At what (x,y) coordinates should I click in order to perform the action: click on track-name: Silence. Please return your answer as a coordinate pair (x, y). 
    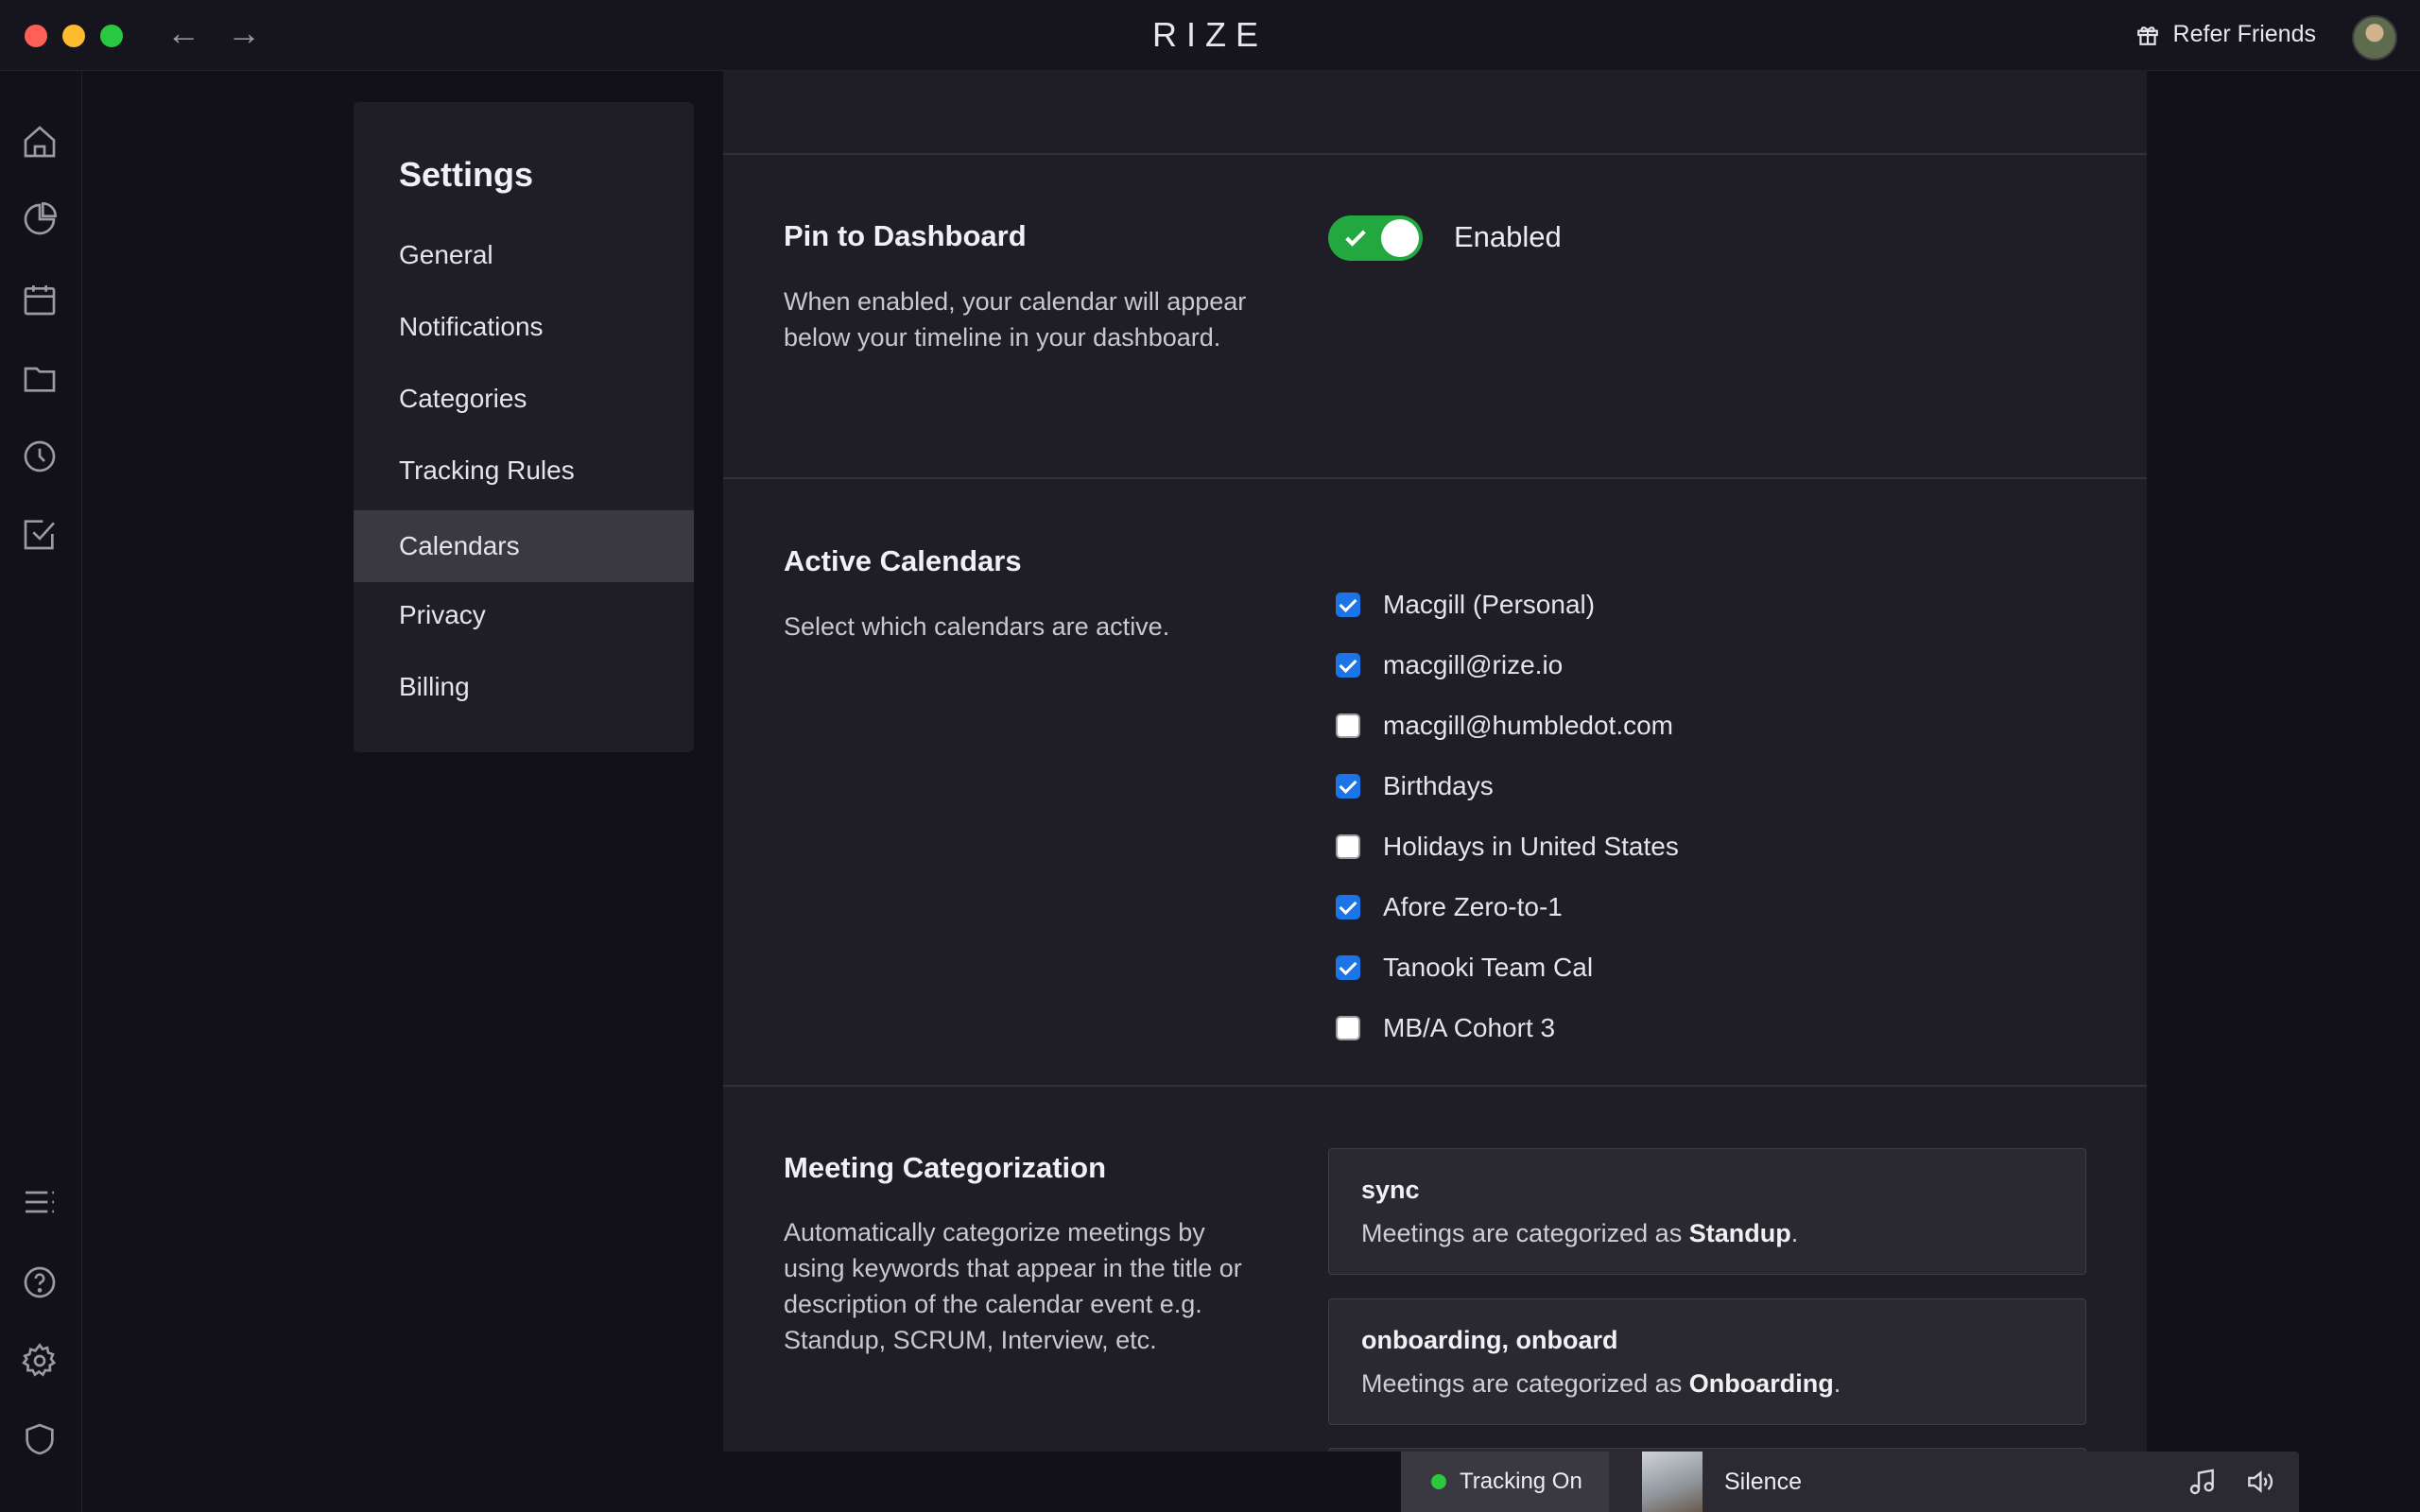
    Looking at the image, I should click on (1763, 1482).